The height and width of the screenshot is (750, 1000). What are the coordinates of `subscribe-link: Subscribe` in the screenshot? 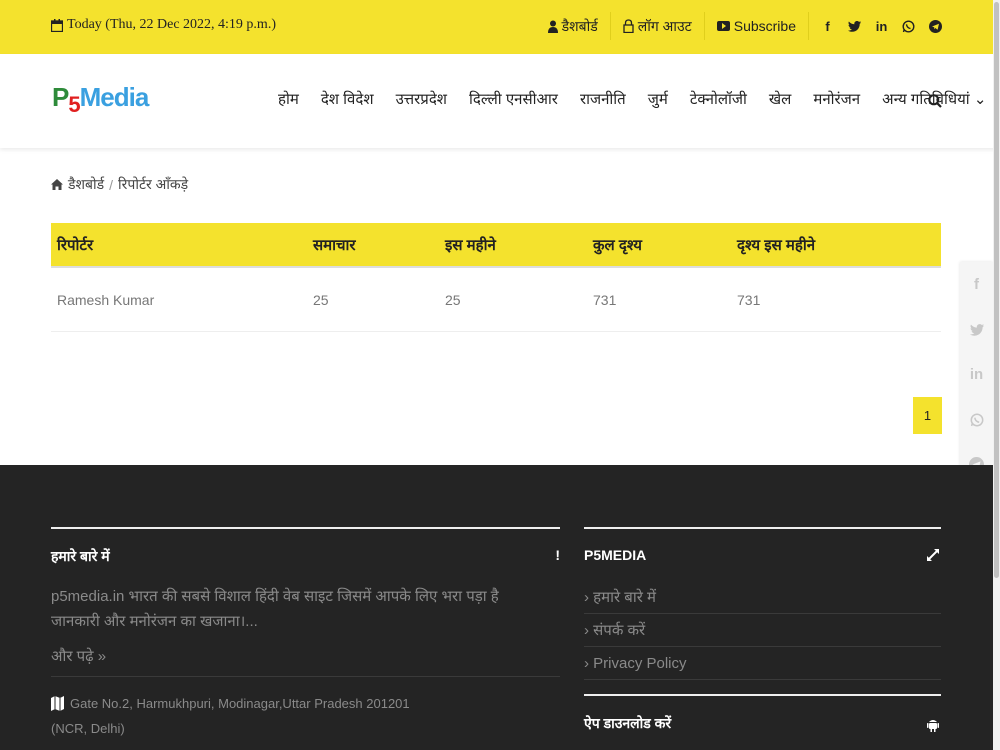 It's located at (757, 26).